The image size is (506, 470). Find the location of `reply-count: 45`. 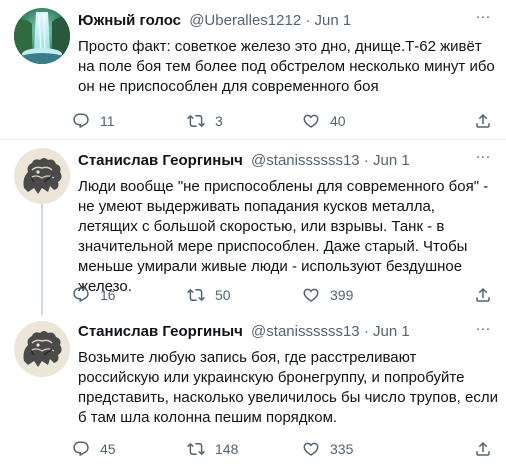

reply-count: 45 is located at coordinates (108, 449).